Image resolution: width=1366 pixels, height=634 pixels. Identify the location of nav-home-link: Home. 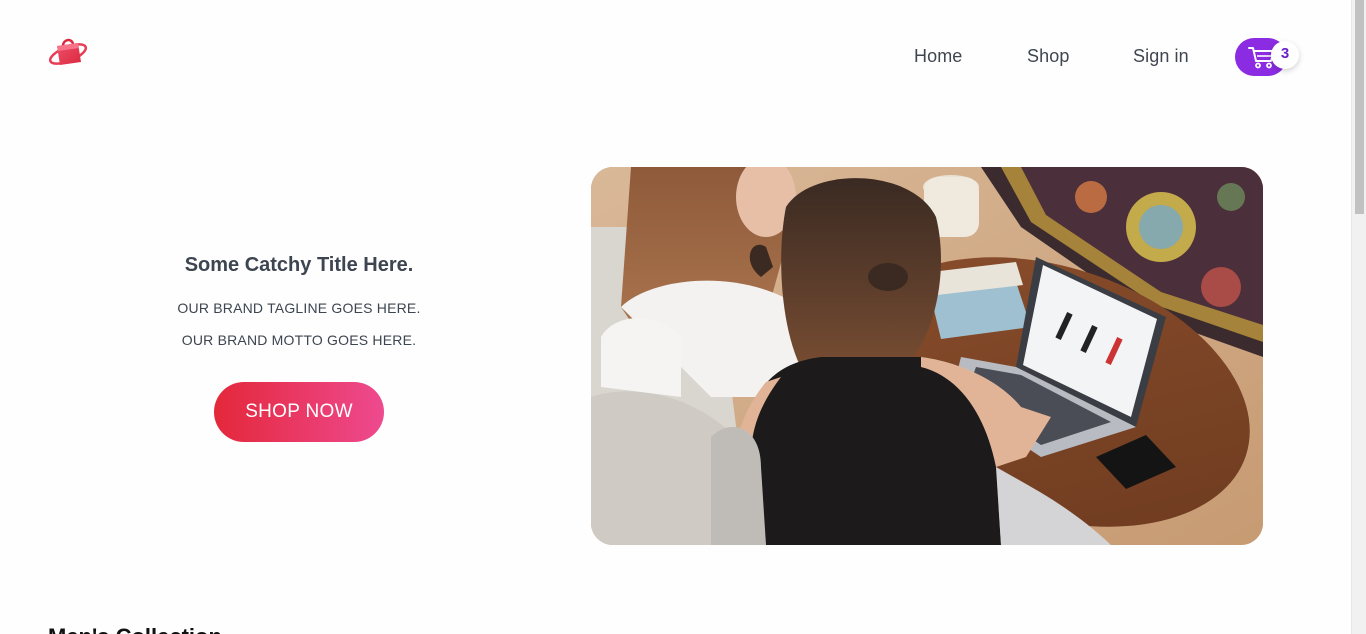
(938, 56).